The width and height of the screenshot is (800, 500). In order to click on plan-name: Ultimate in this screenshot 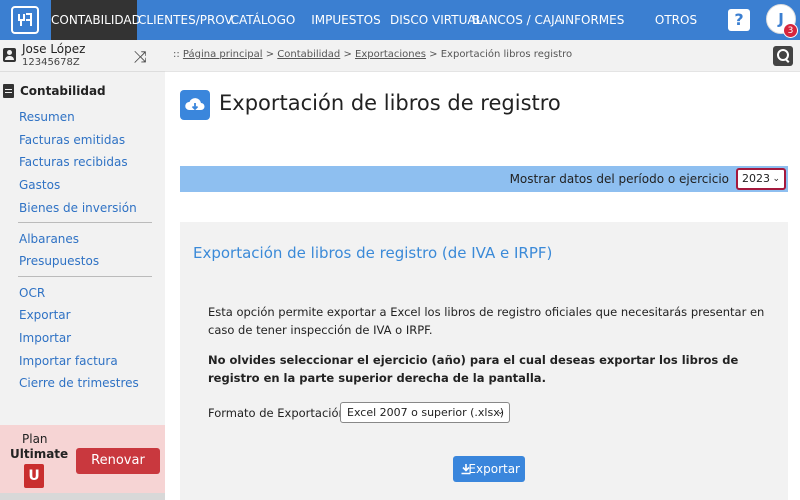, I will do `click(39, 454)`.